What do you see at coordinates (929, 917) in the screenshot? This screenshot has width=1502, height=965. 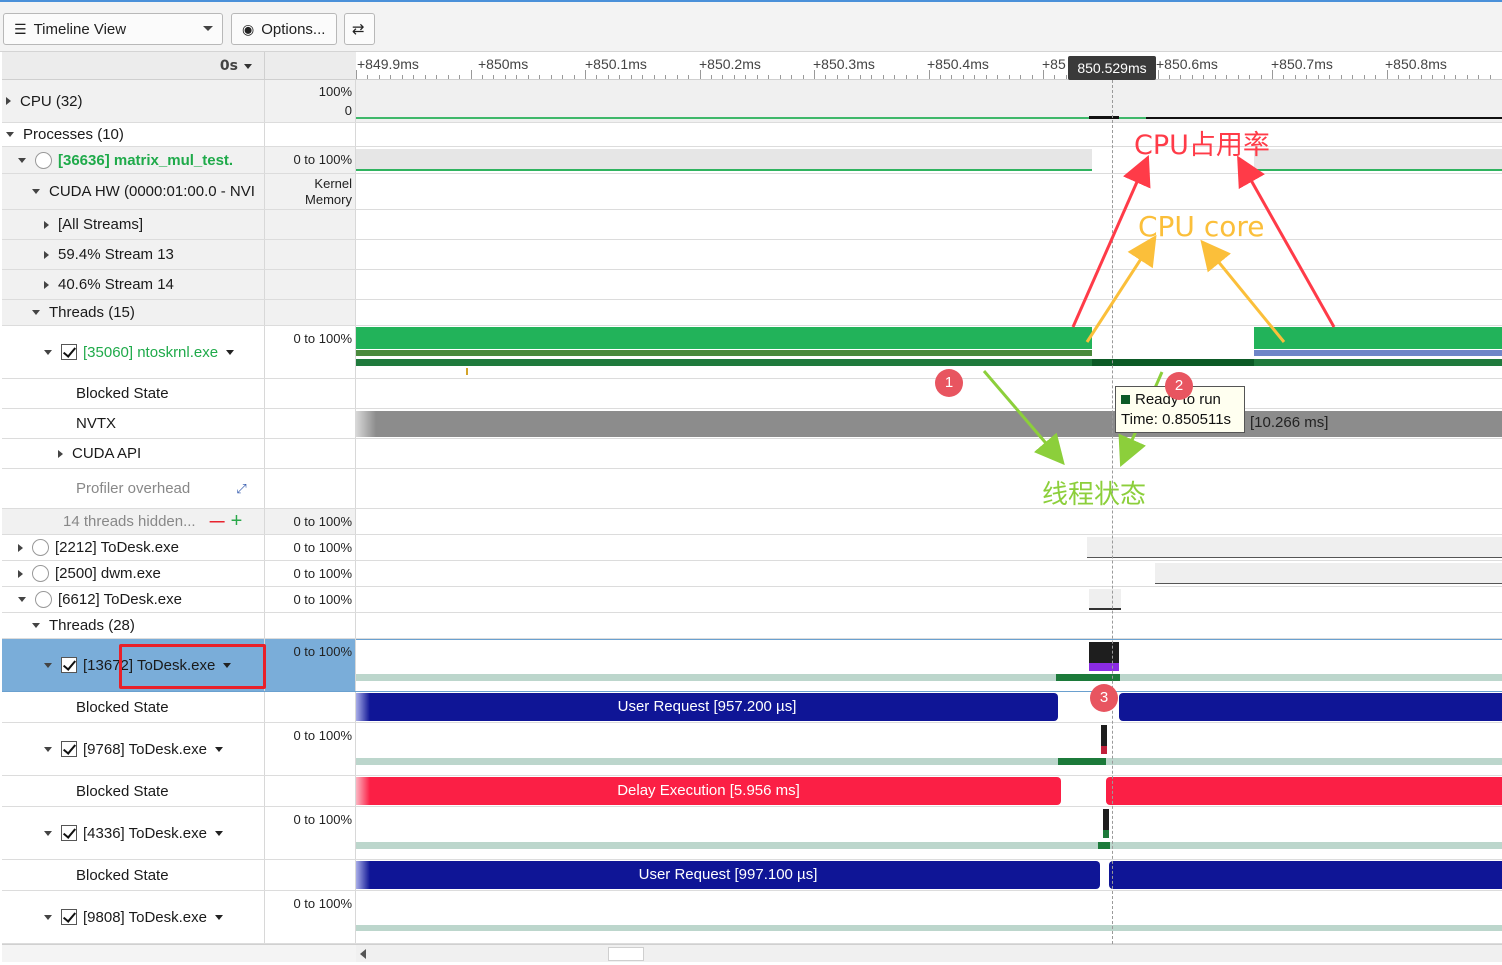 I see `t9808-track` at bounding box center [929, 917].